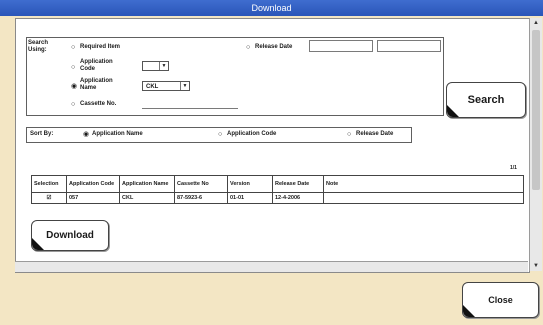 The image size is (543, 325). What do you see at coordinates (49, 184) in the screenshot?
I see `column-header-selection: Selection` at bounding box center [49, 184].